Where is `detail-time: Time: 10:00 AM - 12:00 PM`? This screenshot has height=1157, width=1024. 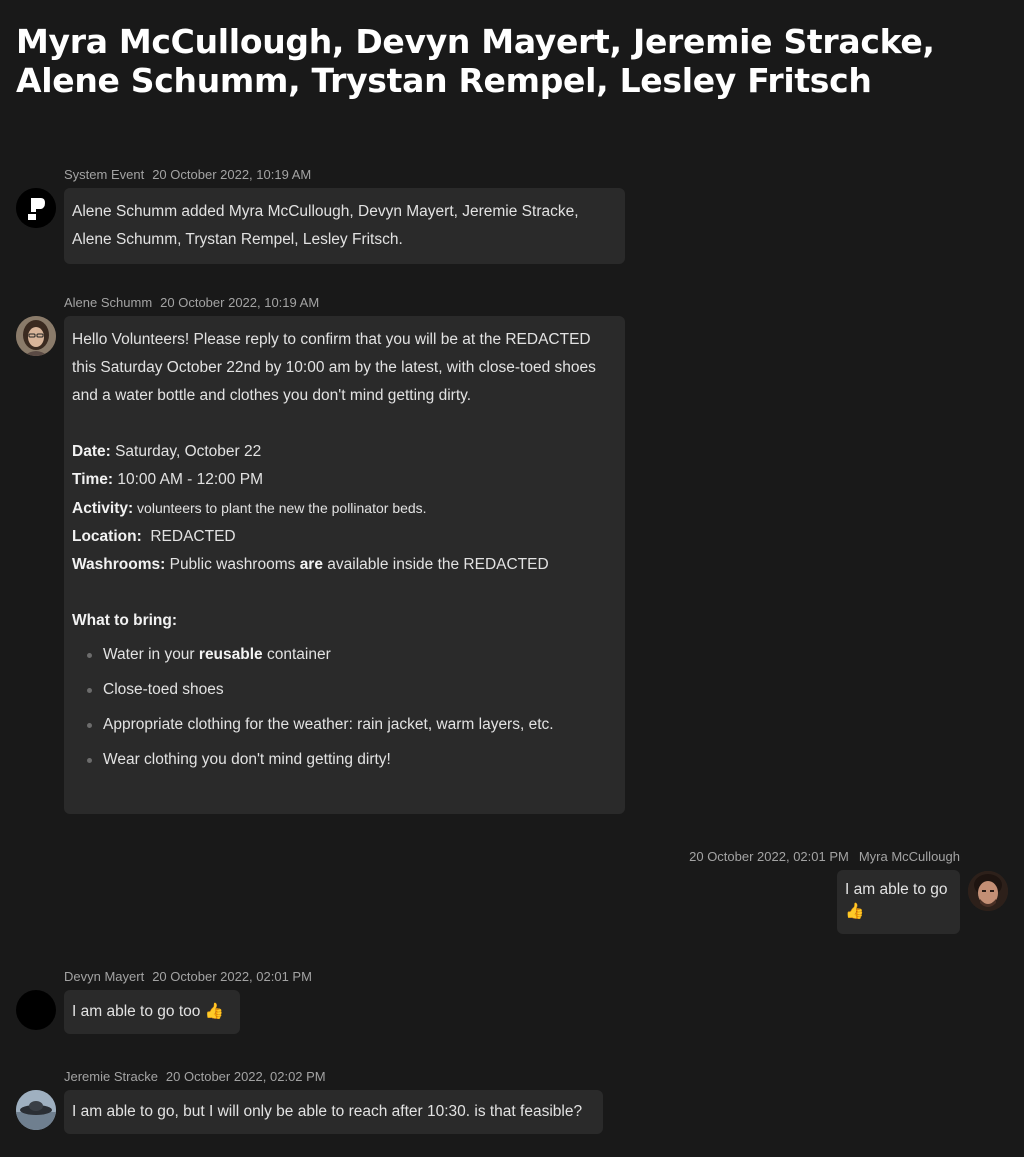 detail-time: Time: 10:00 AM - 12:00 PM is located at coordinates (167, 479).